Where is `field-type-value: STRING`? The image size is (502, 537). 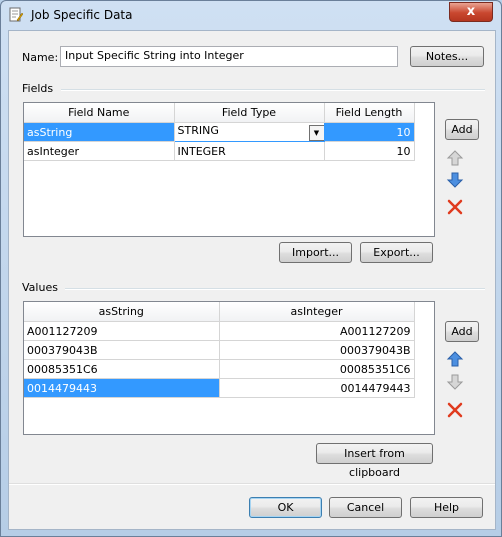 field-type-value: STRING is located at coordinates (198, 130).